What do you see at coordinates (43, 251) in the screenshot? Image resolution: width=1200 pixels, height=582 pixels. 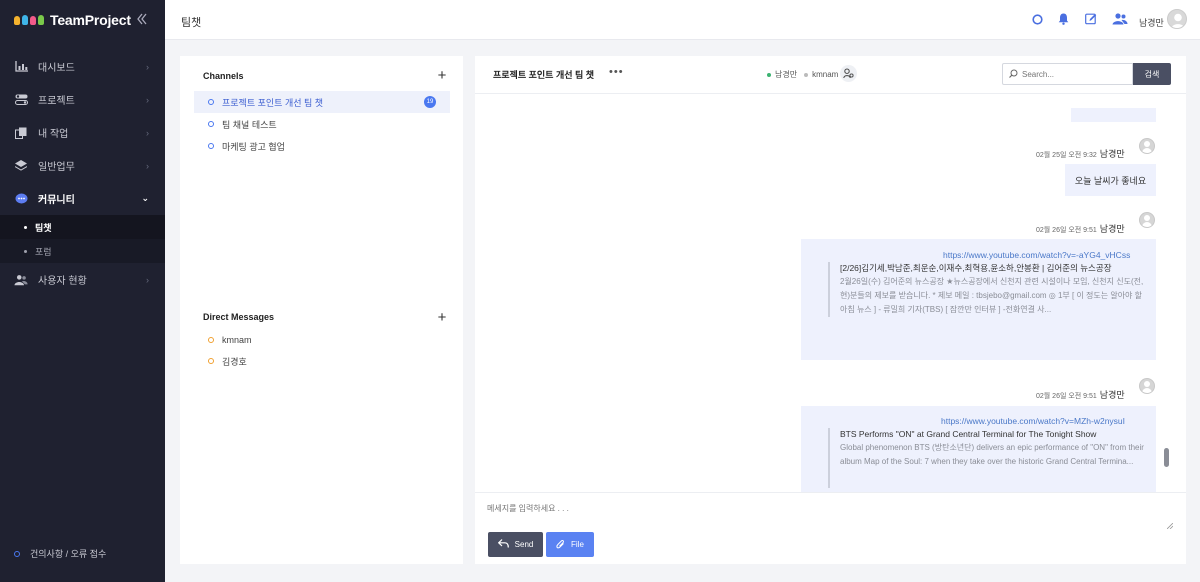 I see `submenu-item-label: 포럼` at bounding box center [43, 251].